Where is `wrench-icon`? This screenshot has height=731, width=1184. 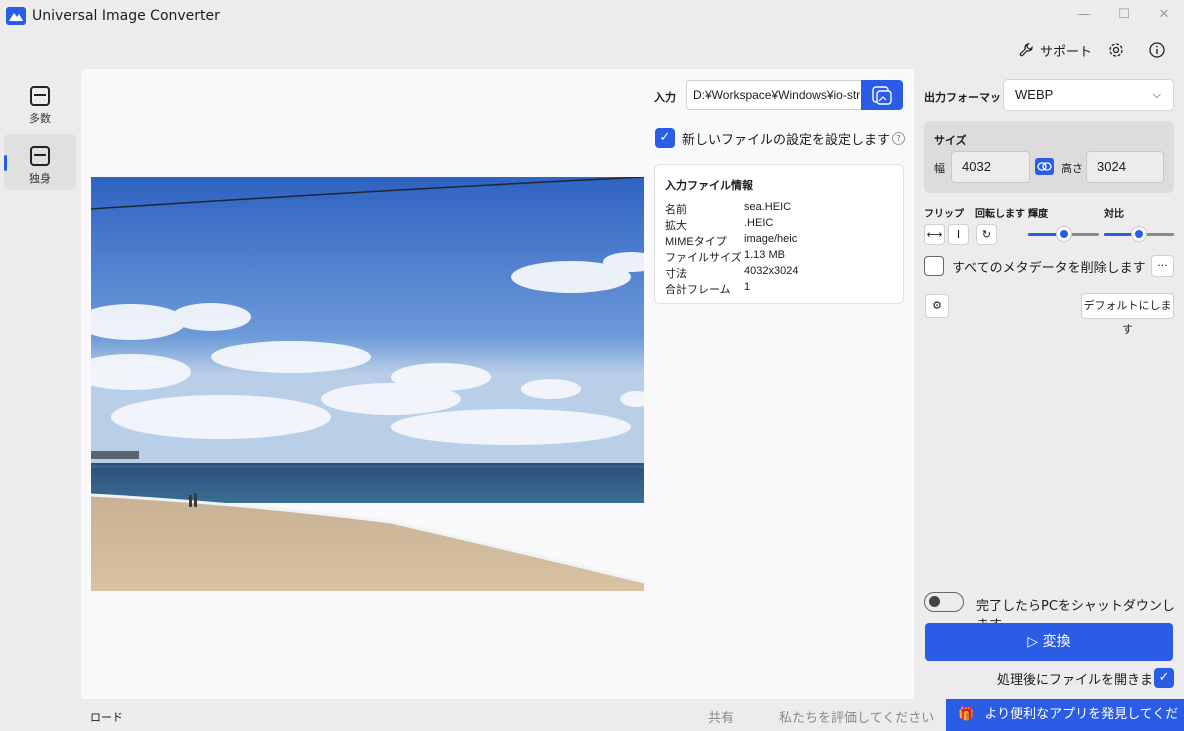
wrench-icon is located at coordinates (1026, 50).